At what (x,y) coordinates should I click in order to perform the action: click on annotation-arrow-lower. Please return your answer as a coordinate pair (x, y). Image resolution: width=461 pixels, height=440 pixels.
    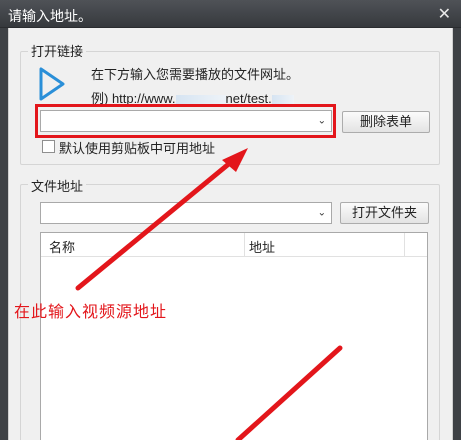
    Looking at the image, I should click on (289, 392).